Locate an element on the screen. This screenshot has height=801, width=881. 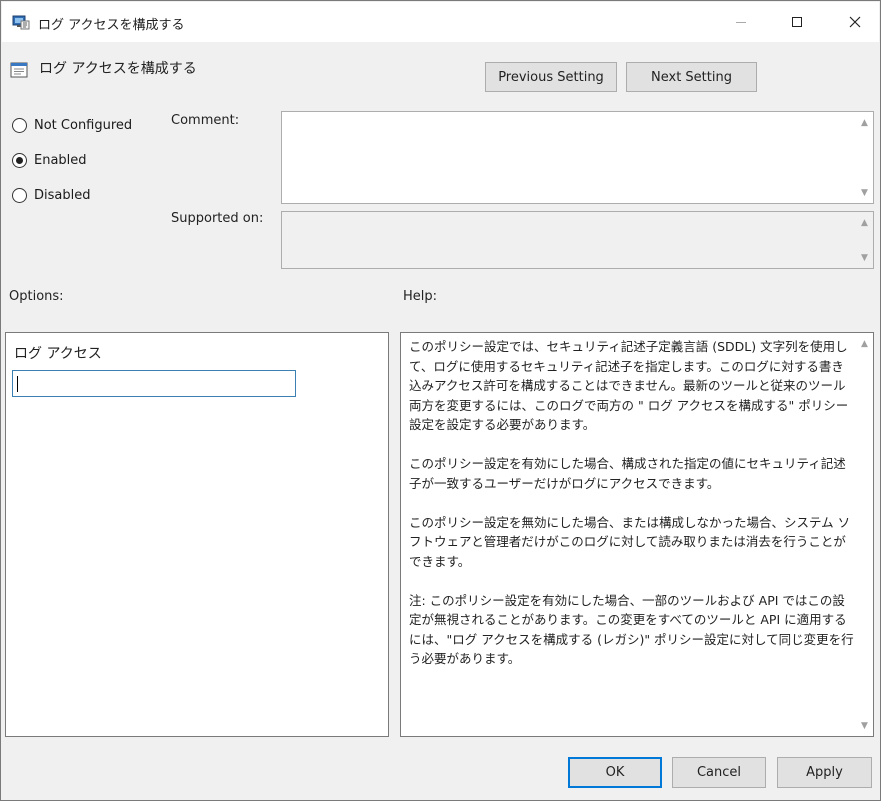
radio-disabled: Disabled is located at coordinates (51, 195).